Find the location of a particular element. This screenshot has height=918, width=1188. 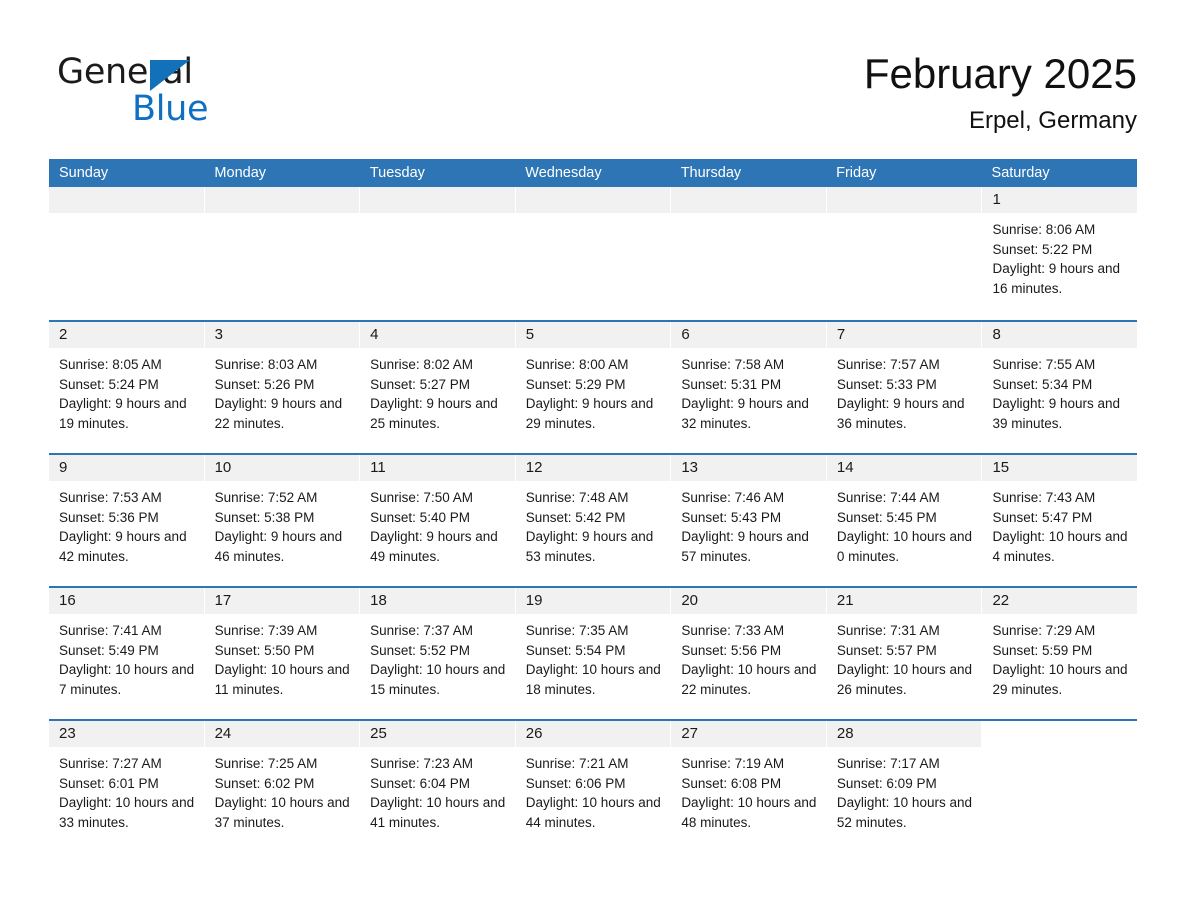

sunrise-text: Sunrise: 7:46 AM is located at coordinates (733, 497).